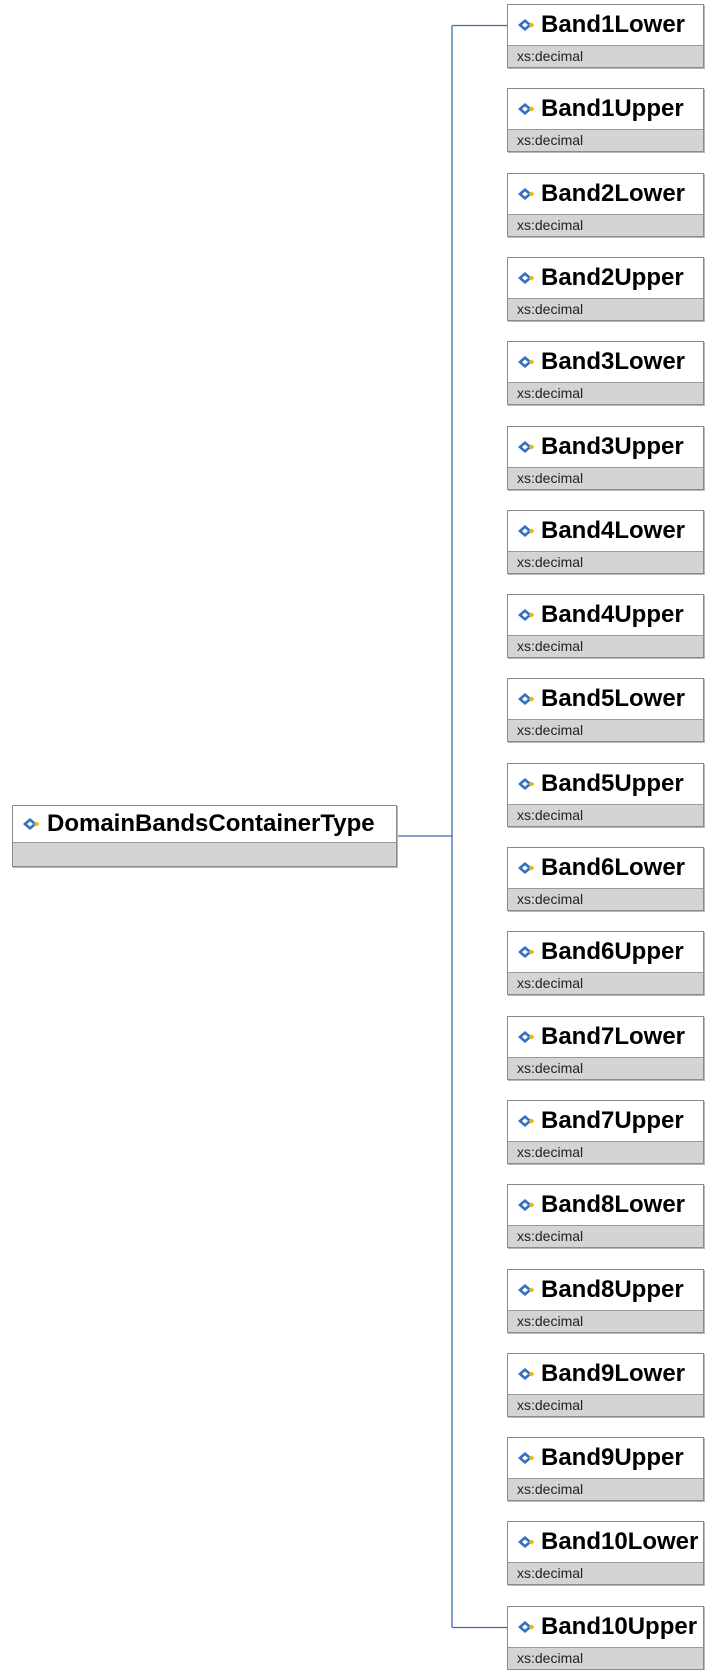 This screenshot has height=1670, width=713. I want to click on element-node: Band7Lower xs:decimal, so click(605, 1048).